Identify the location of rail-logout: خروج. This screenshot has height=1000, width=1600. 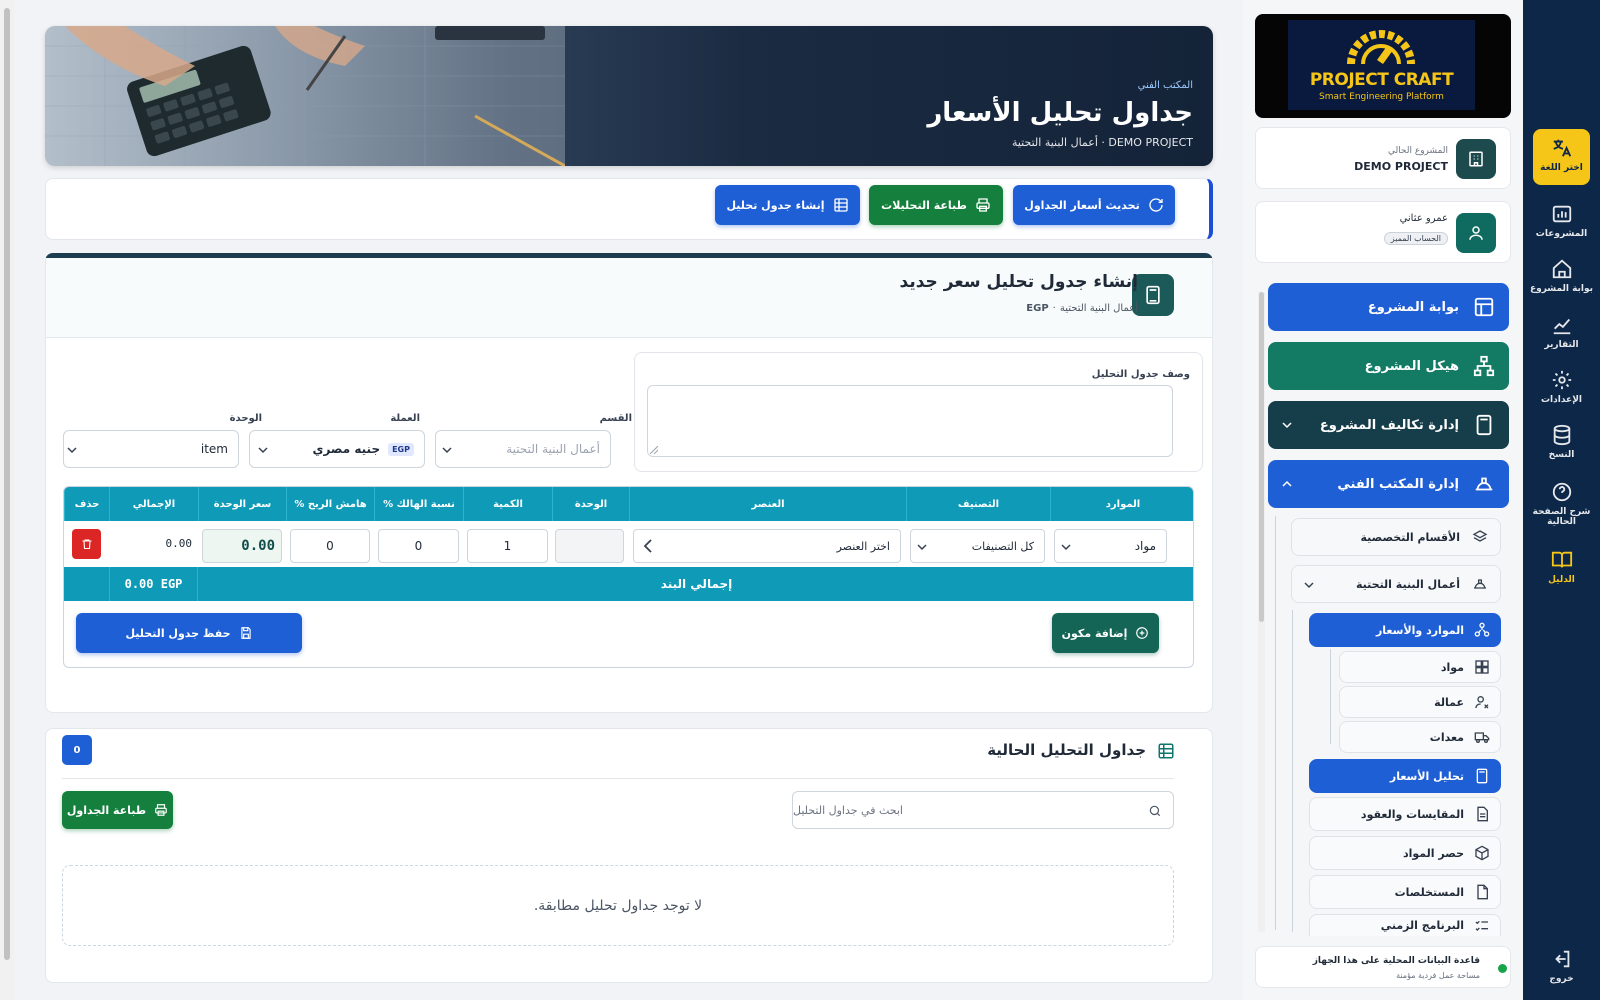
(1561, 966).